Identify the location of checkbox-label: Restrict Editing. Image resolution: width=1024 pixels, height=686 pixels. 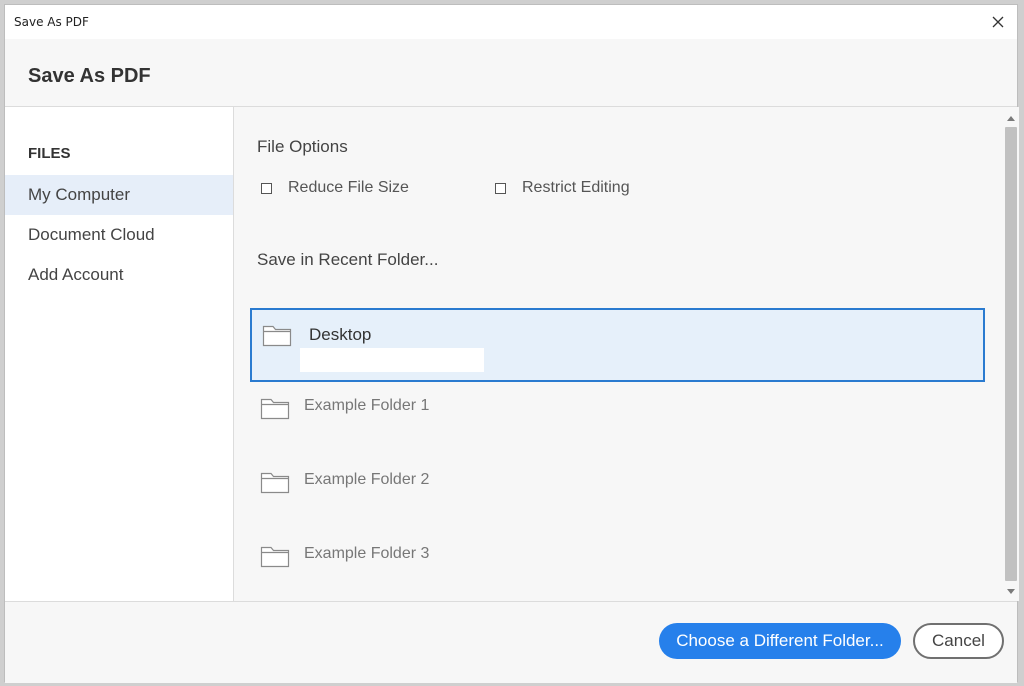
(576, 187).